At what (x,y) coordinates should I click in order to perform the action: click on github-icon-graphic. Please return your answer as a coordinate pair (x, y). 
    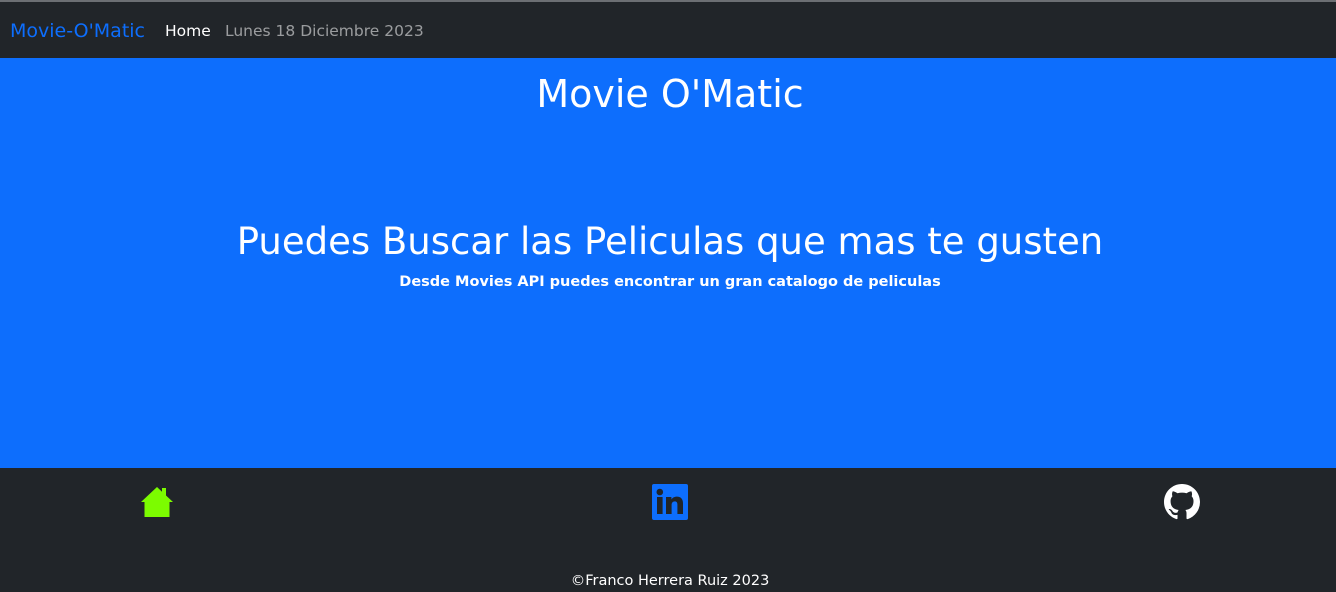
    Looking at the image, I should click on (1182, 502).